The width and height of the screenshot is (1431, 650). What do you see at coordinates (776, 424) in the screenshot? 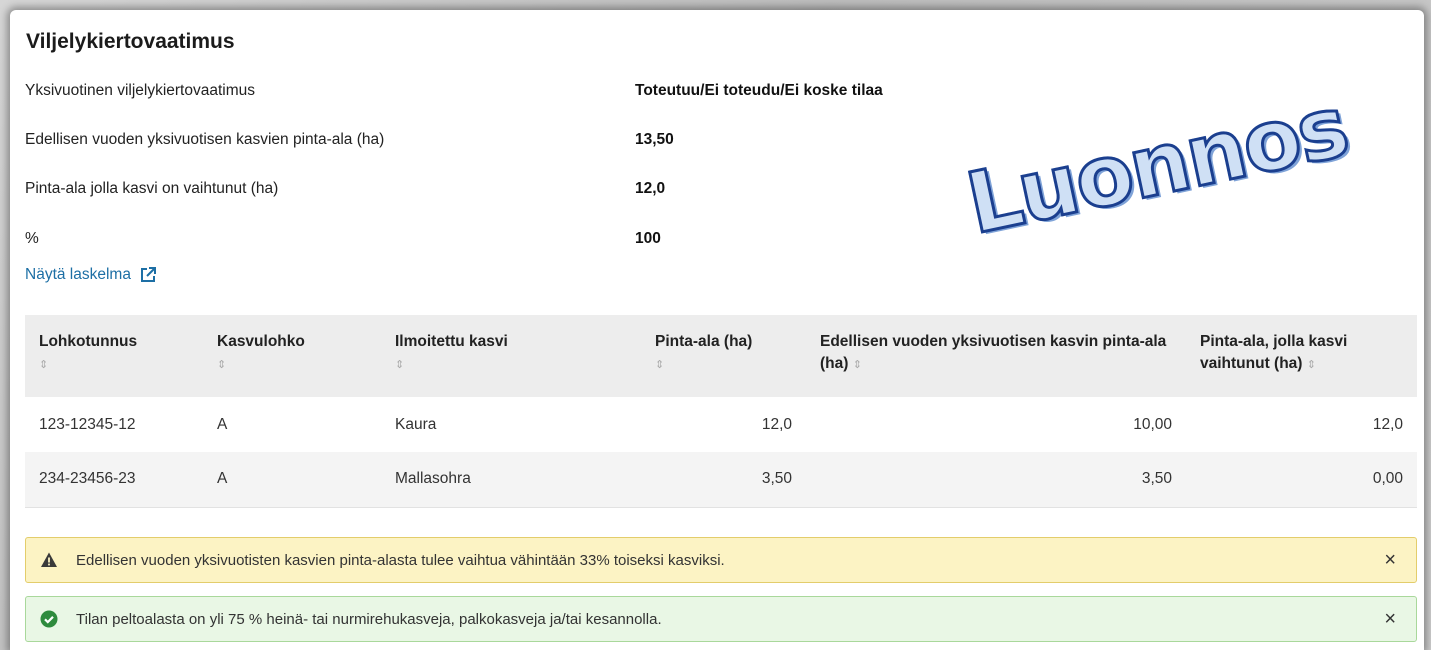
I see `cell-area: 12,0` at bounding box center [776, 424].